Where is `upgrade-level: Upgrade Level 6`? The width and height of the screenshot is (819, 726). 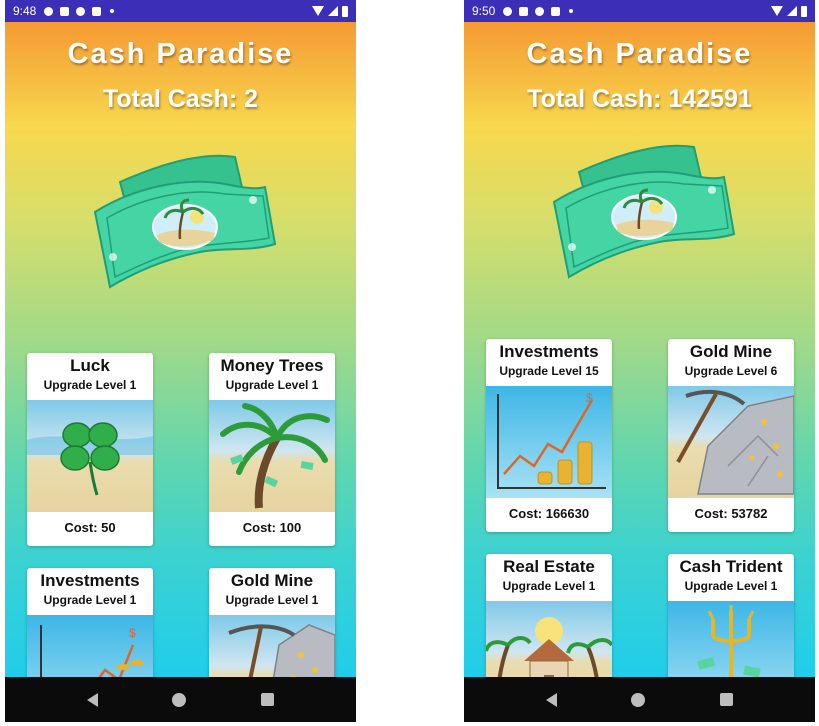 upgrade-level: Upgrade Level 6 is located at coordinates (731, 371).